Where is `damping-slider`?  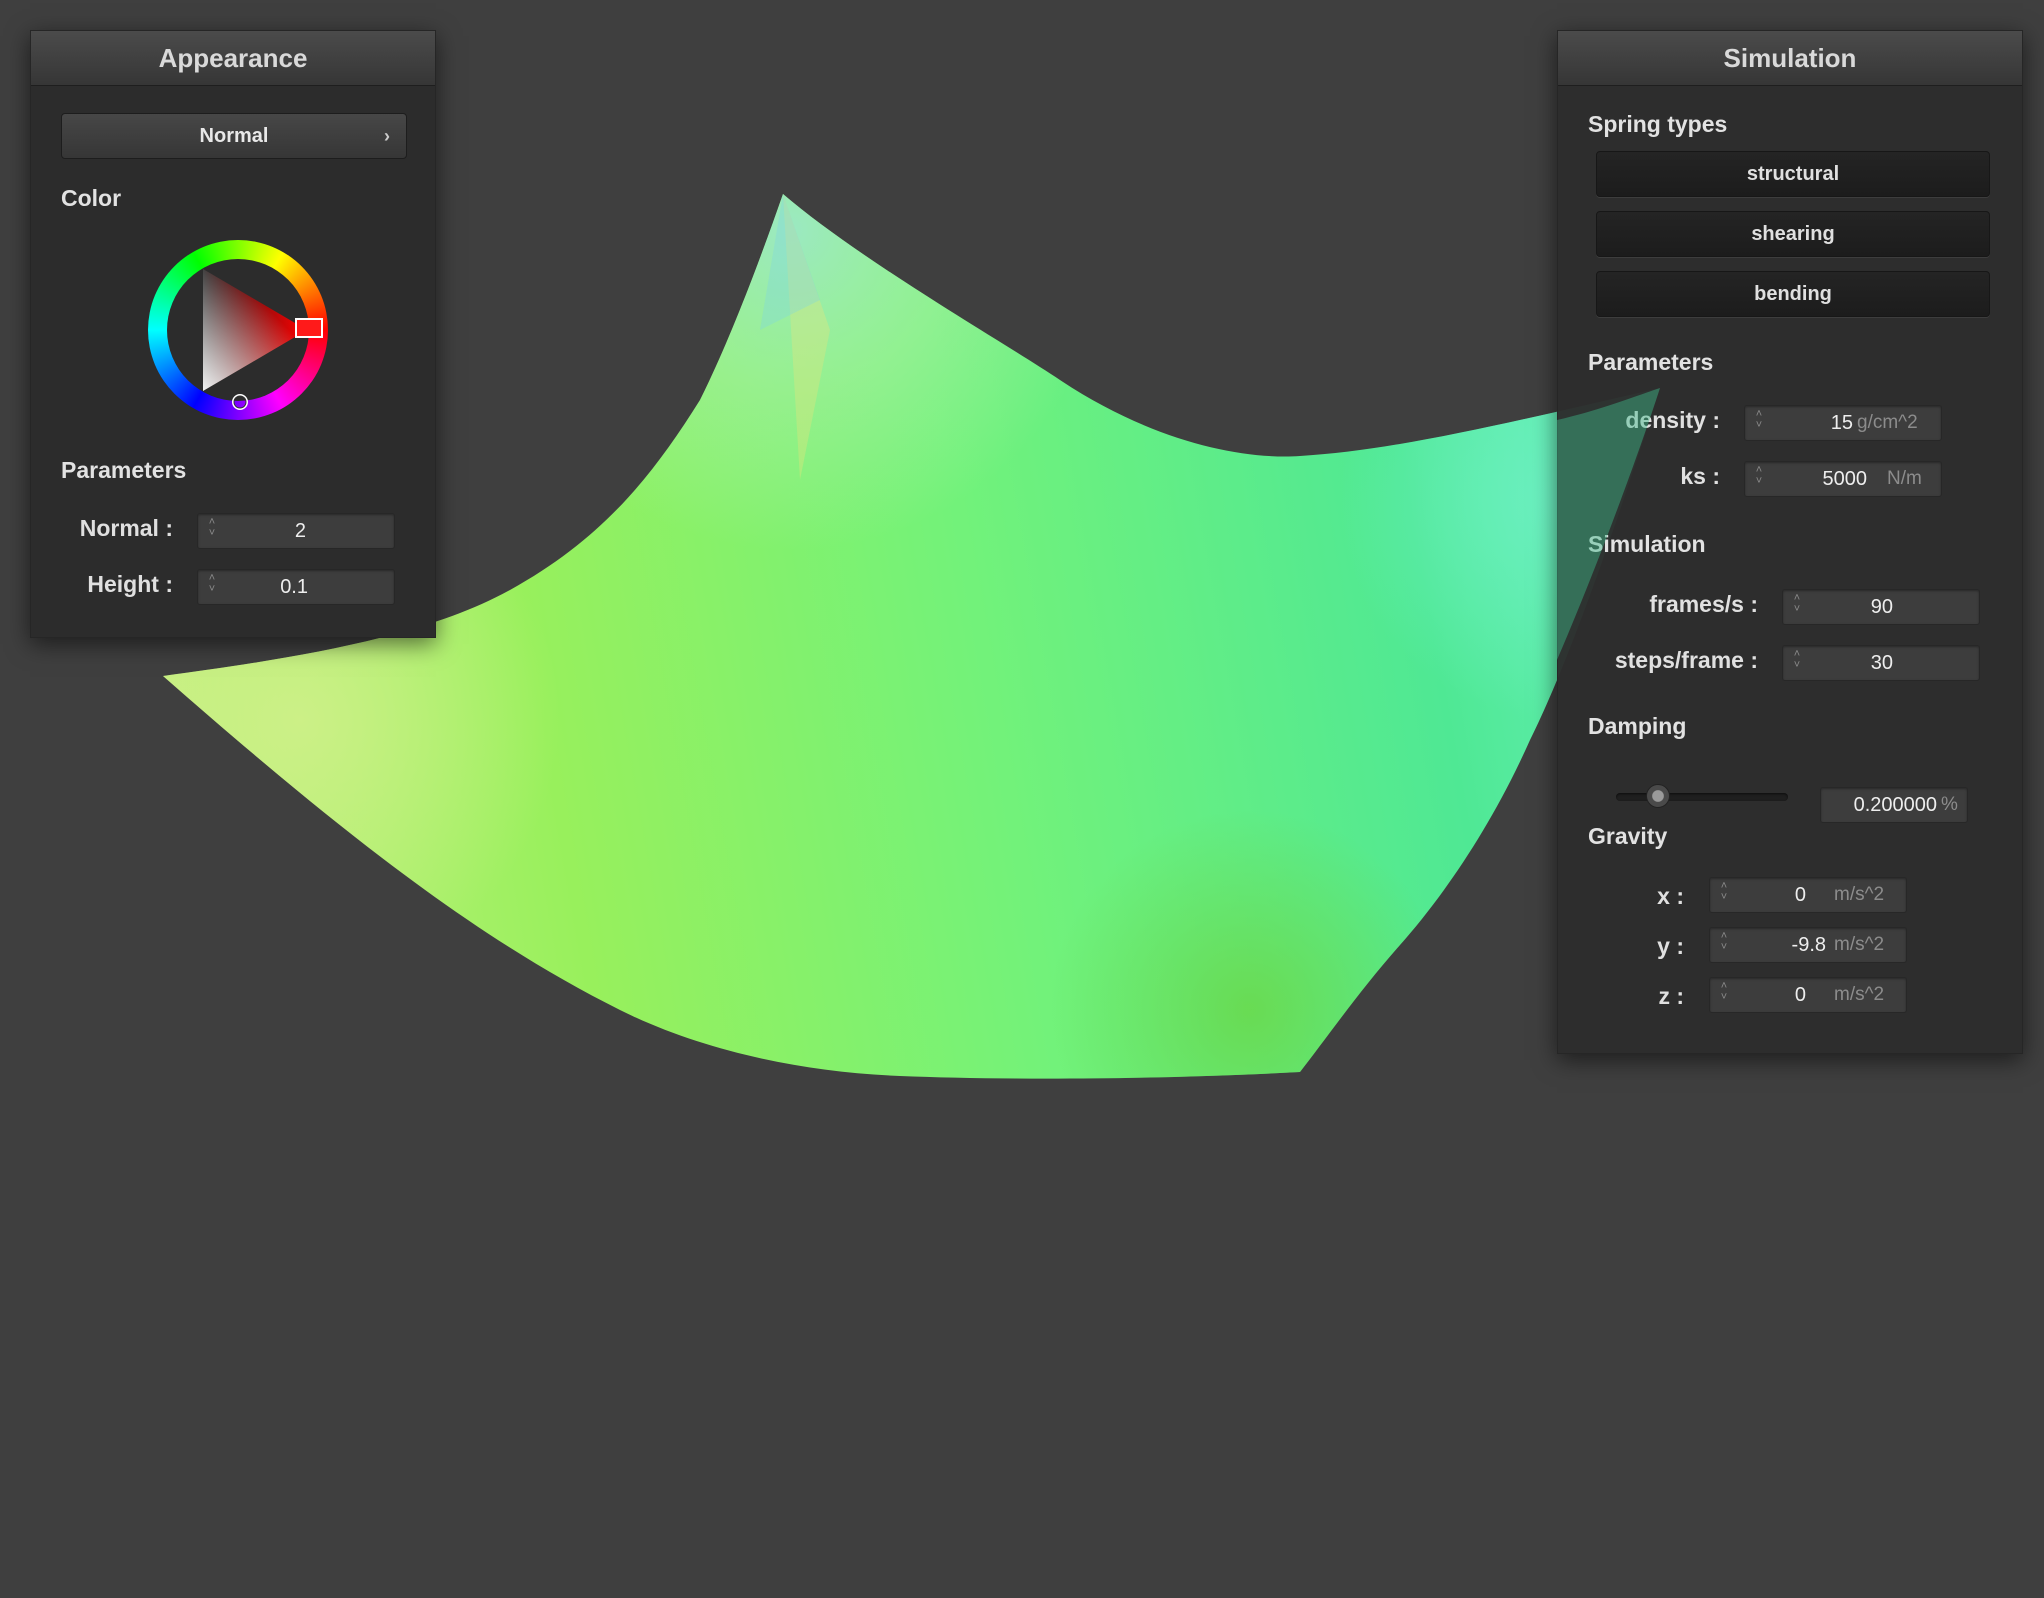
damping-slider is located at coordinates (1702, 796).